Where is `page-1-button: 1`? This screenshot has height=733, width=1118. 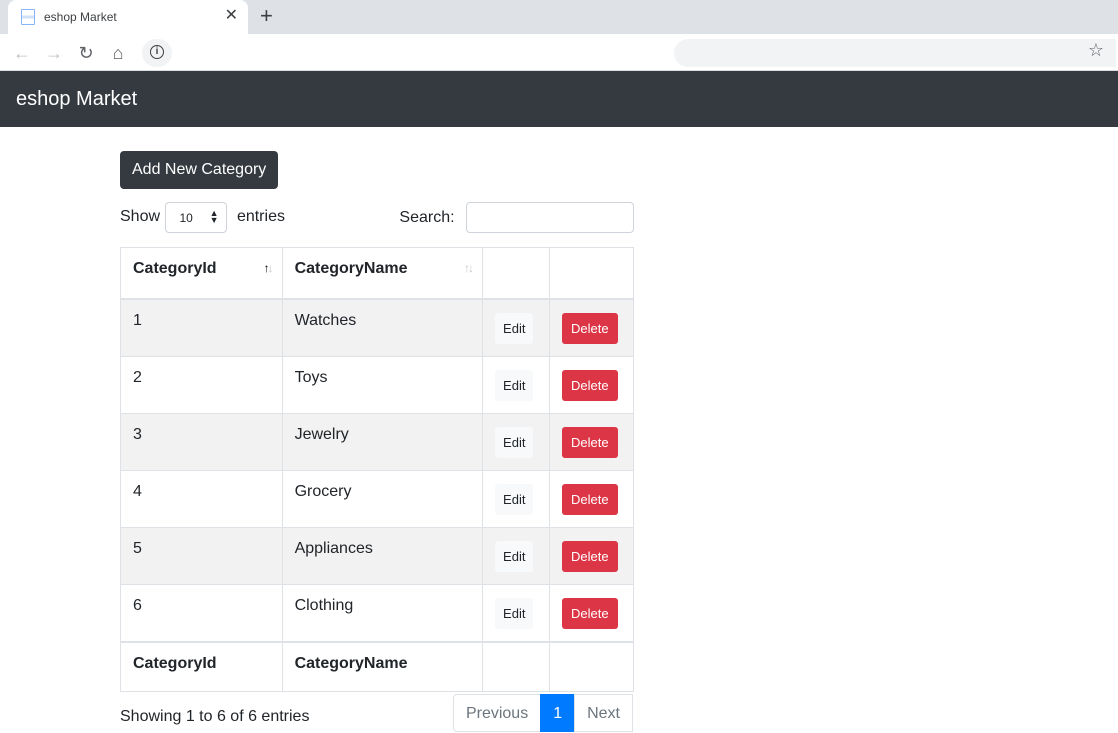
page-1-button: 1 is located at coordinates (558, 713).